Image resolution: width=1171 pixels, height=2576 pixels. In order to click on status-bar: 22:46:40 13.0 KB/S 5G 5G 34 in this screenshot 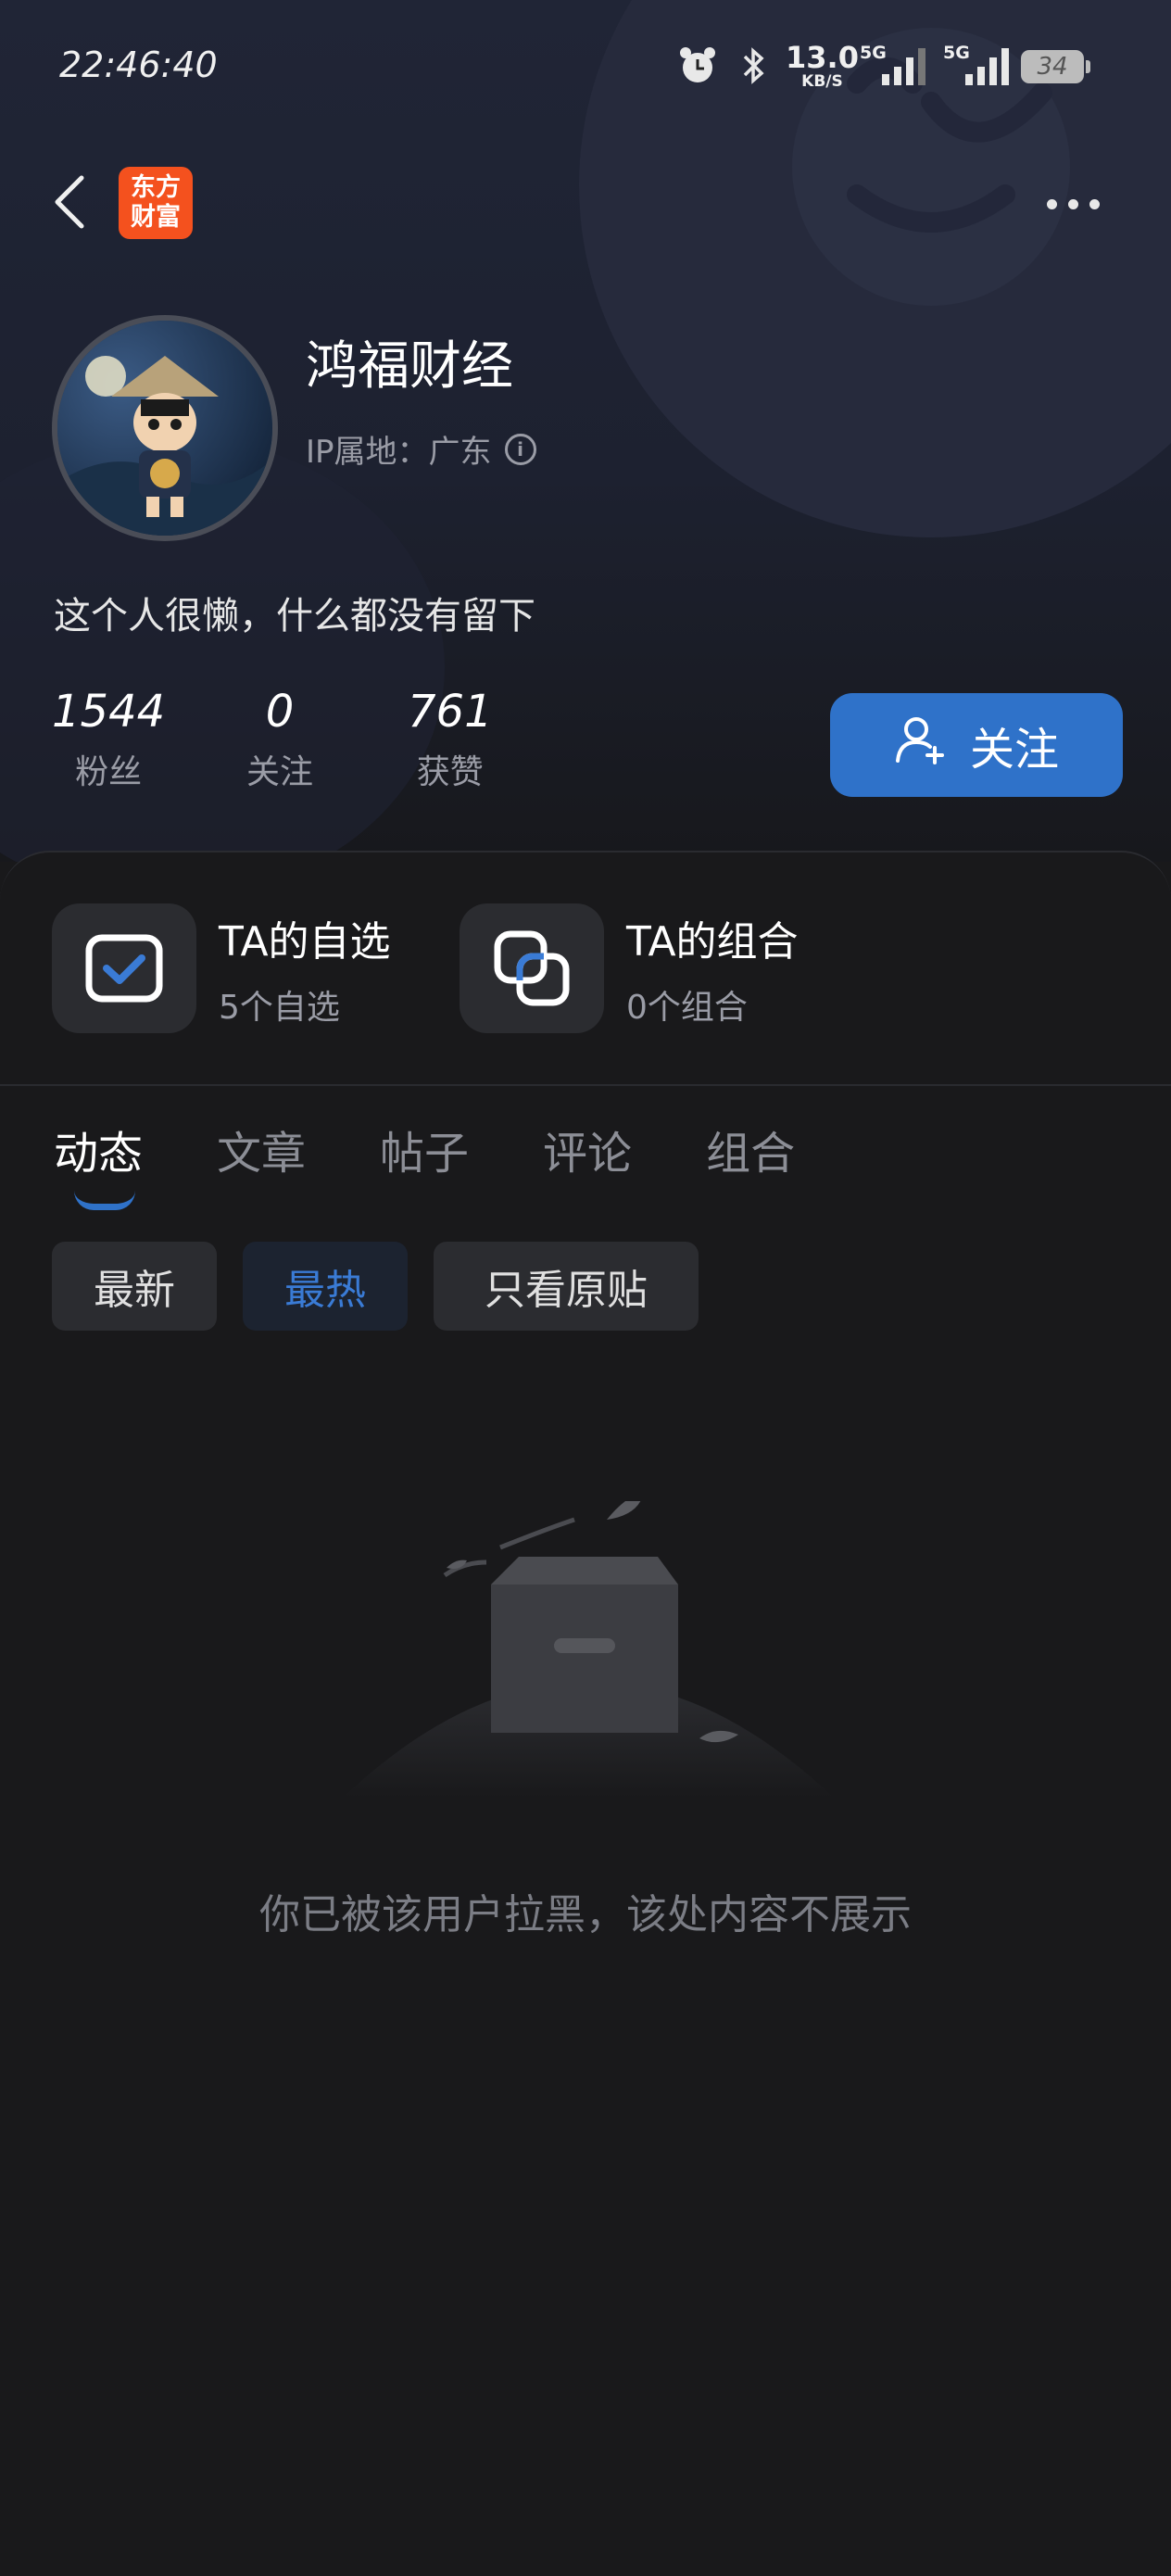, I will do `click(585, 65)`.